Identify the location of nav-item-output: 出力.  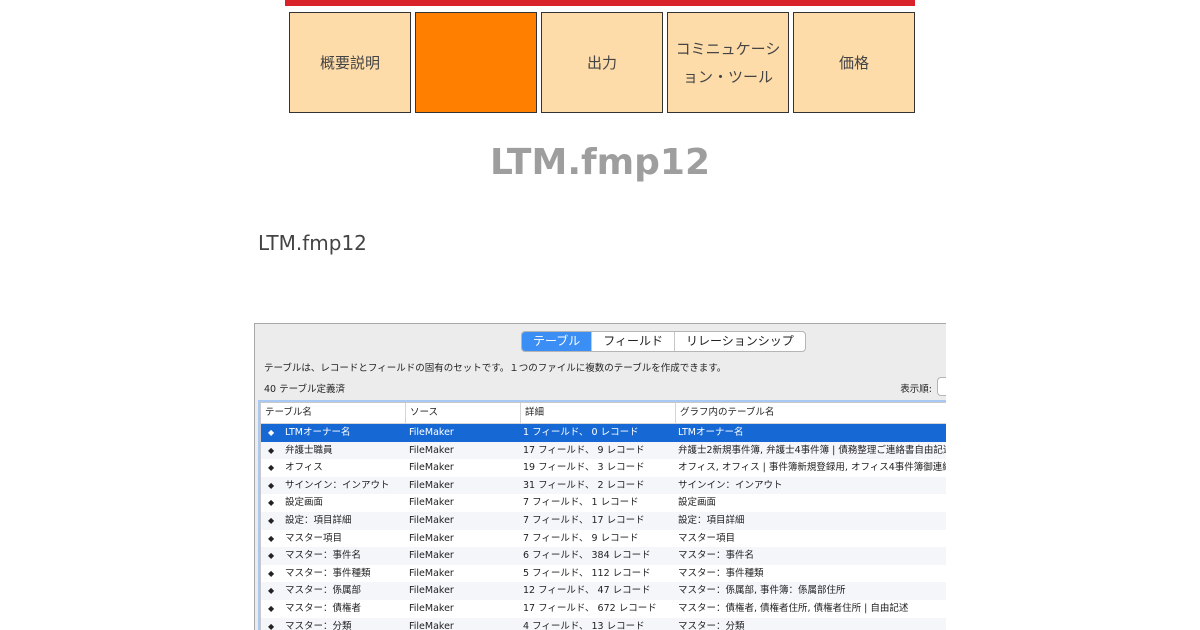
(602, 62).